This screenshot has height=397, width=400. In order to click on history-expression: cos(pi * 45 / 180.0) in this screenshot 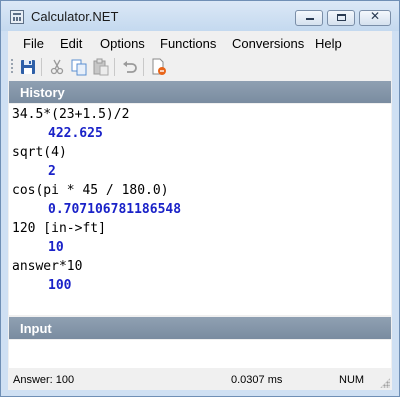, I will do `click(90, 190)`.